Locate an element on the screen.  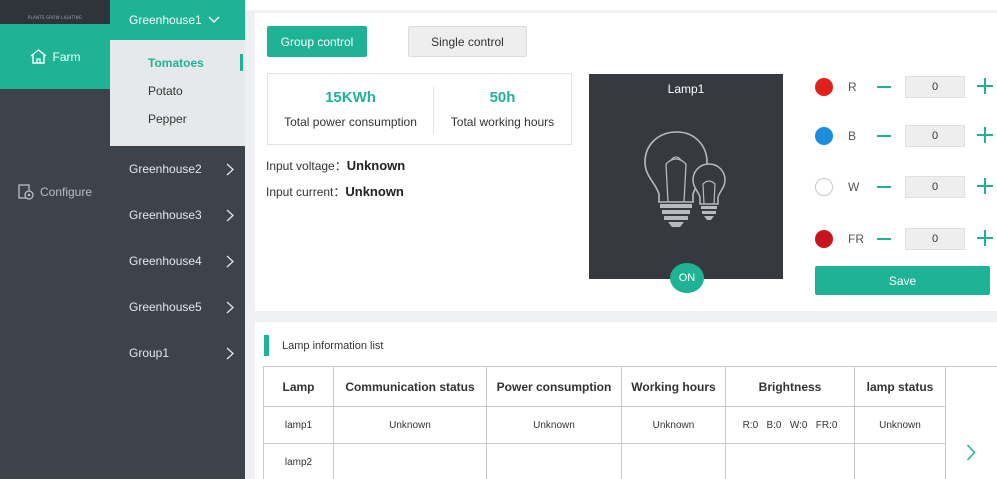
rail-item-farm: Farm is located at coordinates (55, 56).